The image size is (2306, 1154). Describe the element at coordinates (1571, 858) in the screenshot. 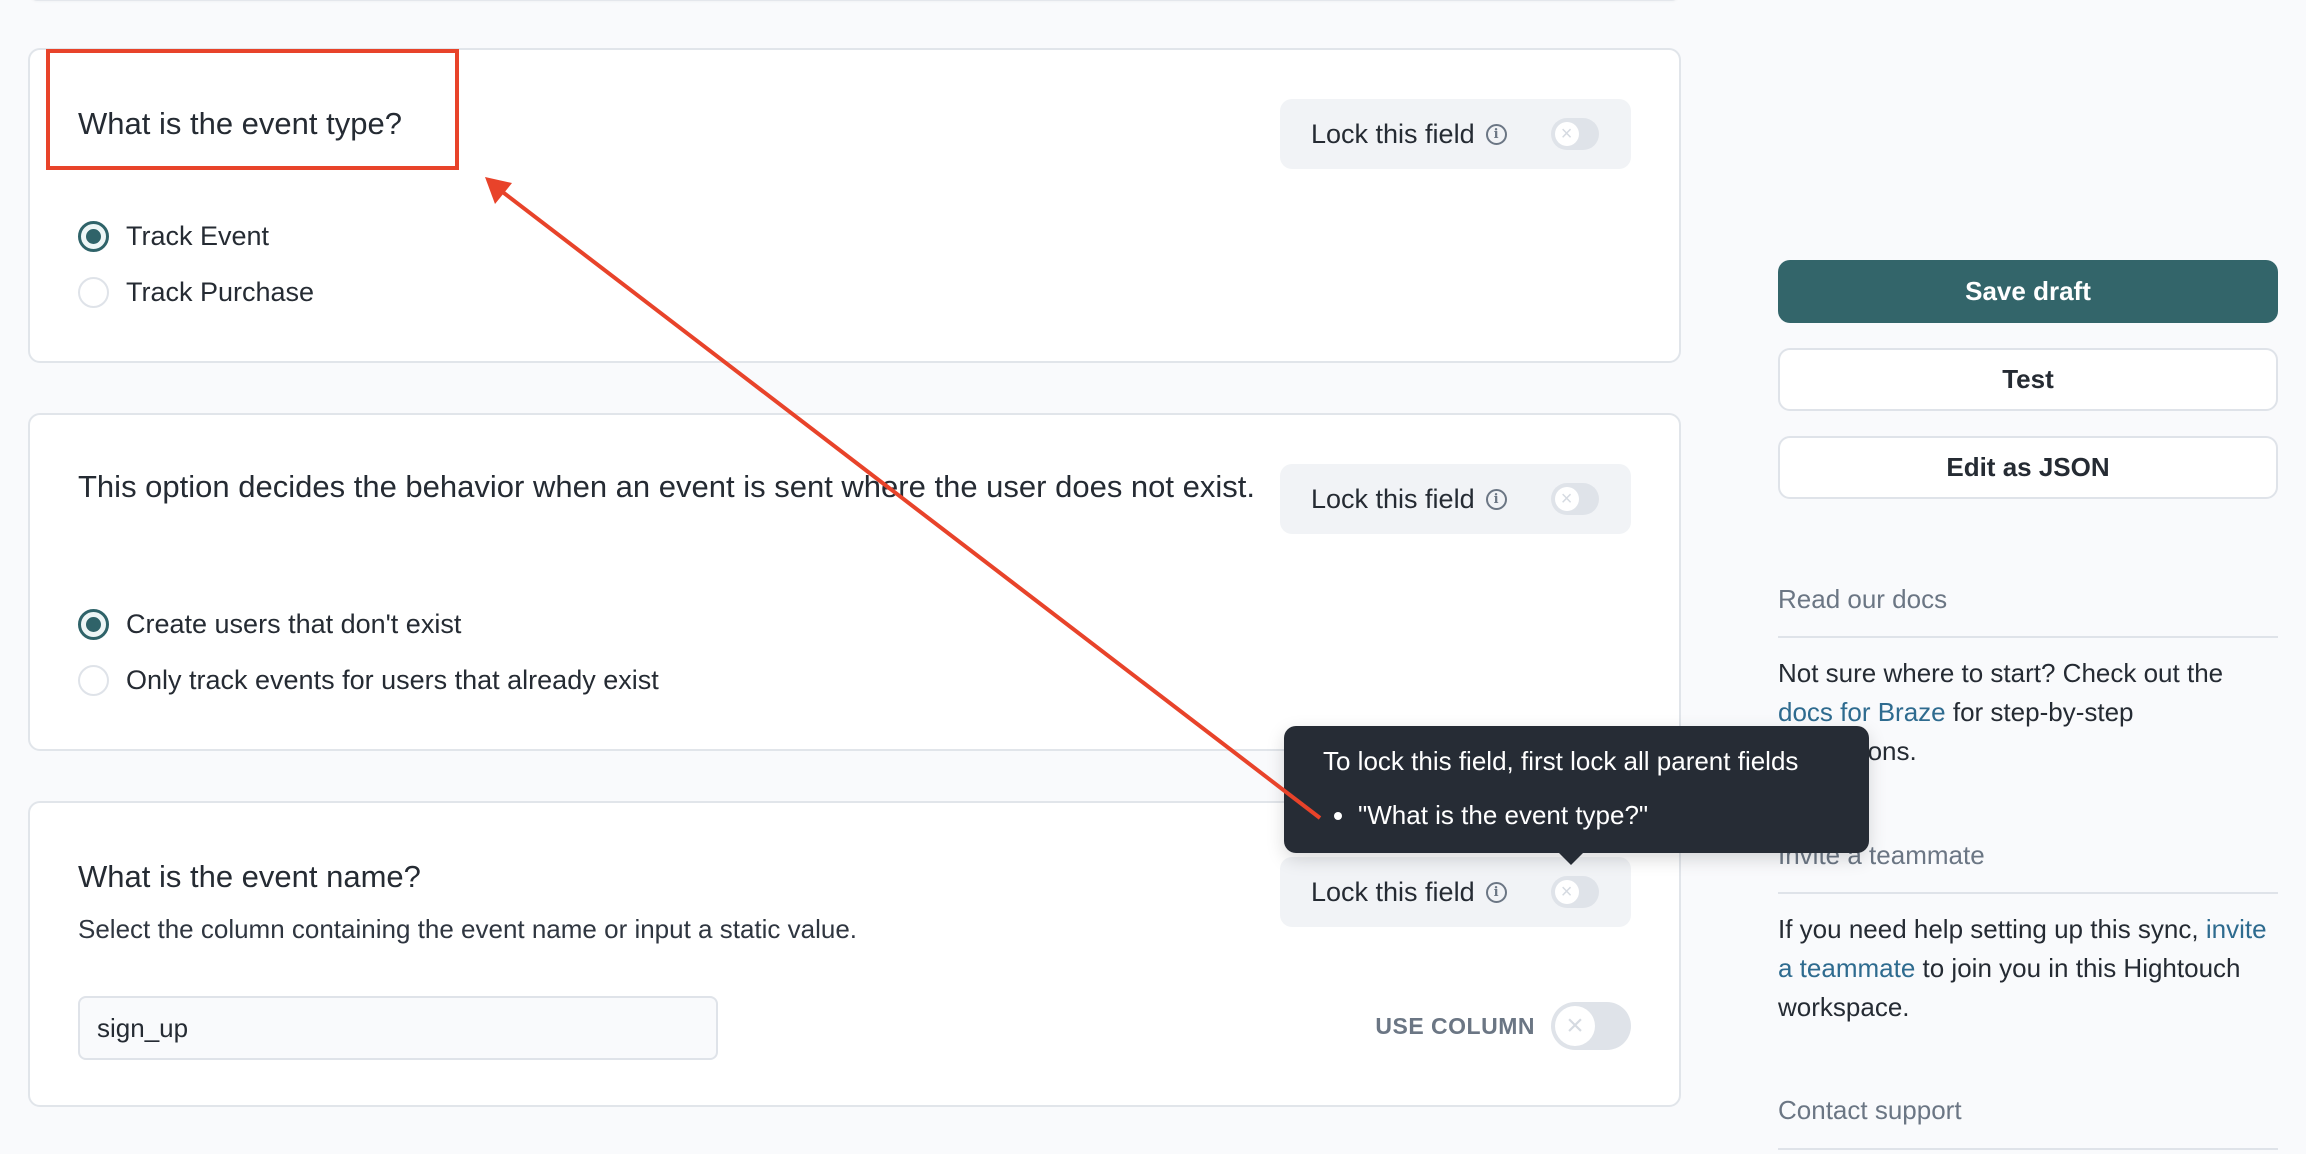

I see `tooltip-caret` at that location.